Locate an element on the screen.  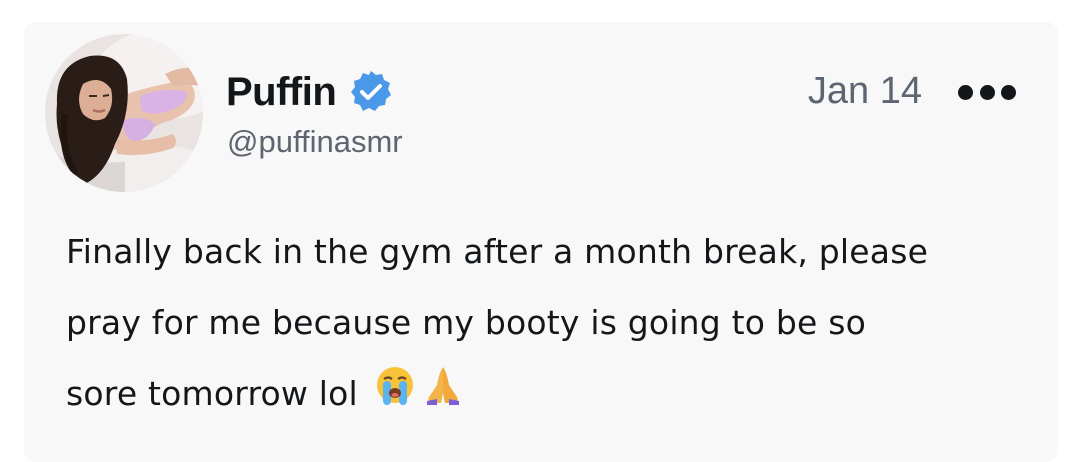
post-text-line: sore tomorrow lol is located at coordinates (212, 393).